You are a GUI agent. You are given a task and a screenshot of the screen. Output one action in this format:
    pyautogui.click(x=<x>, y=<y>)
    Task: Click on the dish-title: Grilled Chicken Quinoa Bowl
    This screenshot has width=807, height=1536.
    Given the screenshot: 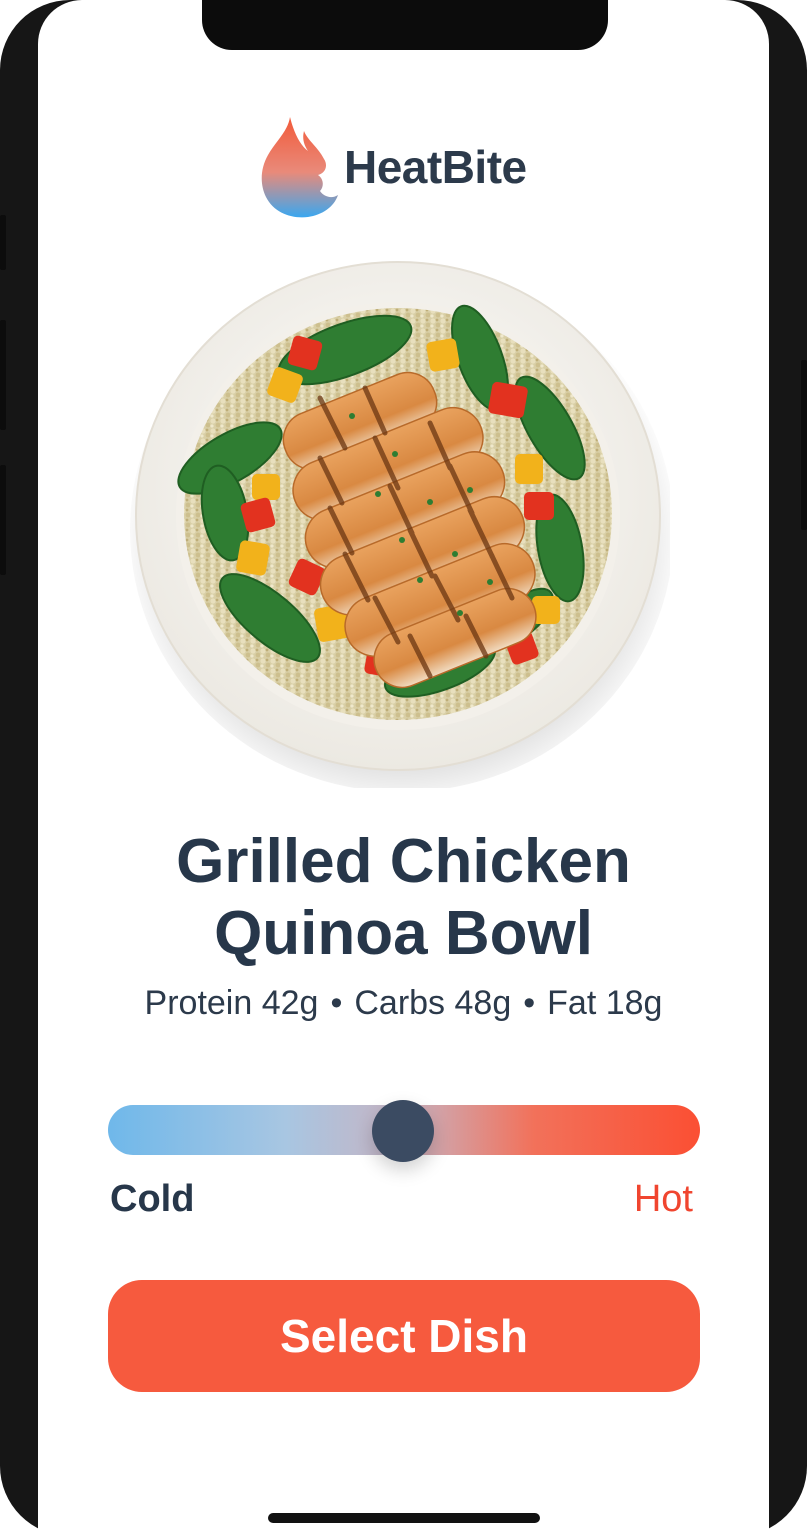 What is the action you would take?
    pyautogui.click(x=403, y=898)
    